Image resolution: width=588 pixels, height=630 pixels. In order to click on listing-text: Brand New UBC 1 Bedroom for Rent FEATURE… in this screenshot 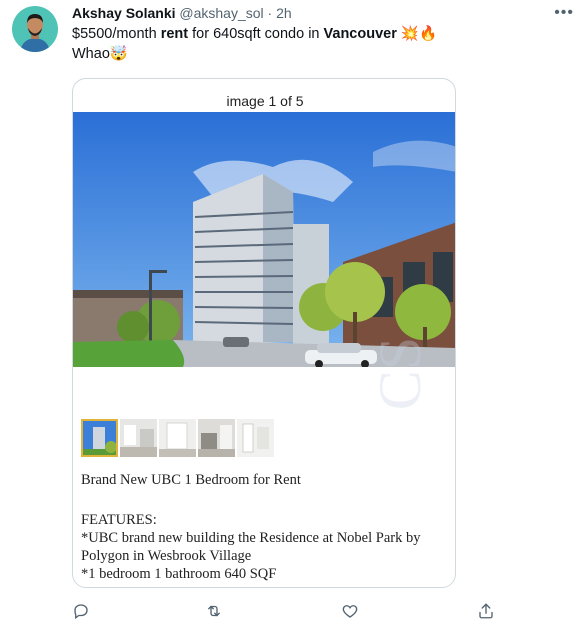, I will do `click(266, 527)`.